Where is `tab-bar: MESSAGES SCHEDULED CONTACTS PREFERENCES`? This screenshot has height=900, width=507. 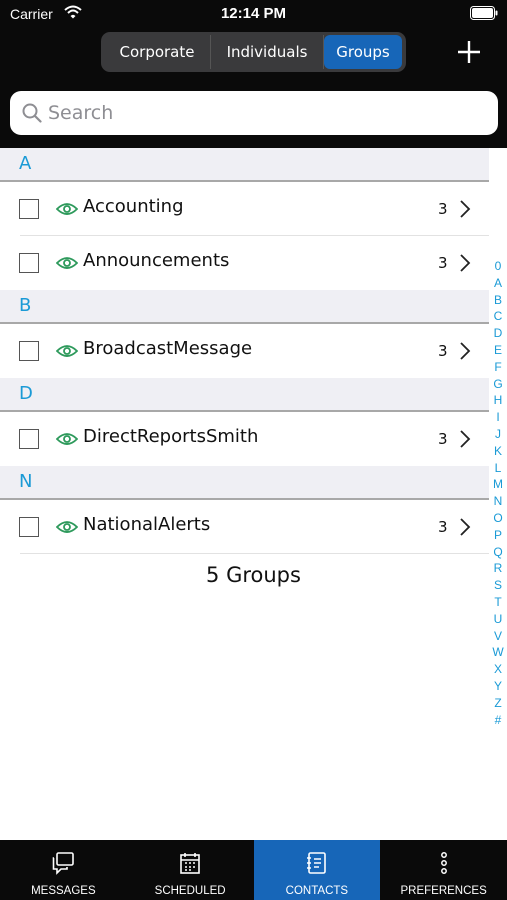 tab-bar: MESSAGES SCHEDULED CONTACTS PREFERENCES is located at coordinates (253, 870).